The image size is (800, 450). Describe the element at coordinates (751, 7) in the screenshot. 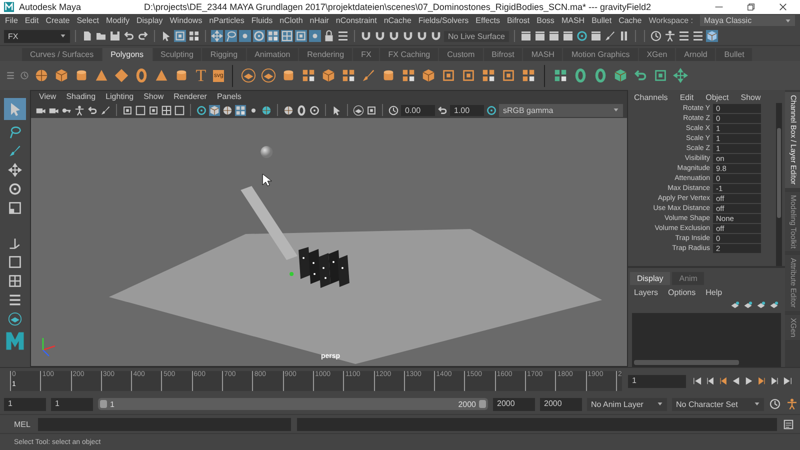

I see `restore-icon` at that location.